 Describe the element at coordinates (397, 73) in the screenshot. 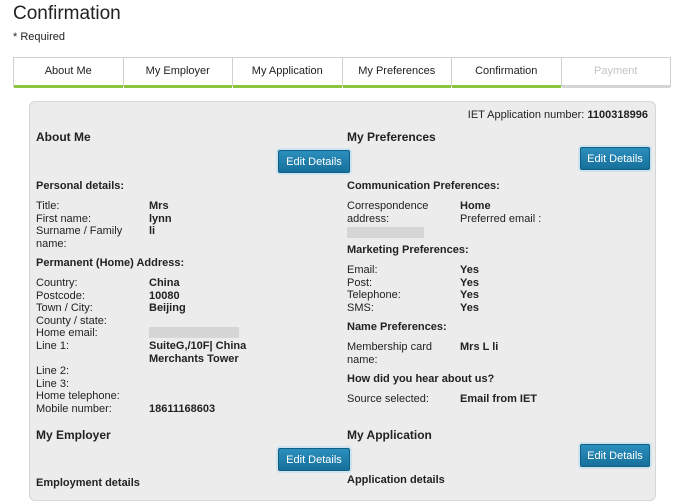

I see `tab-my-preferences: My Preferences` at that location.